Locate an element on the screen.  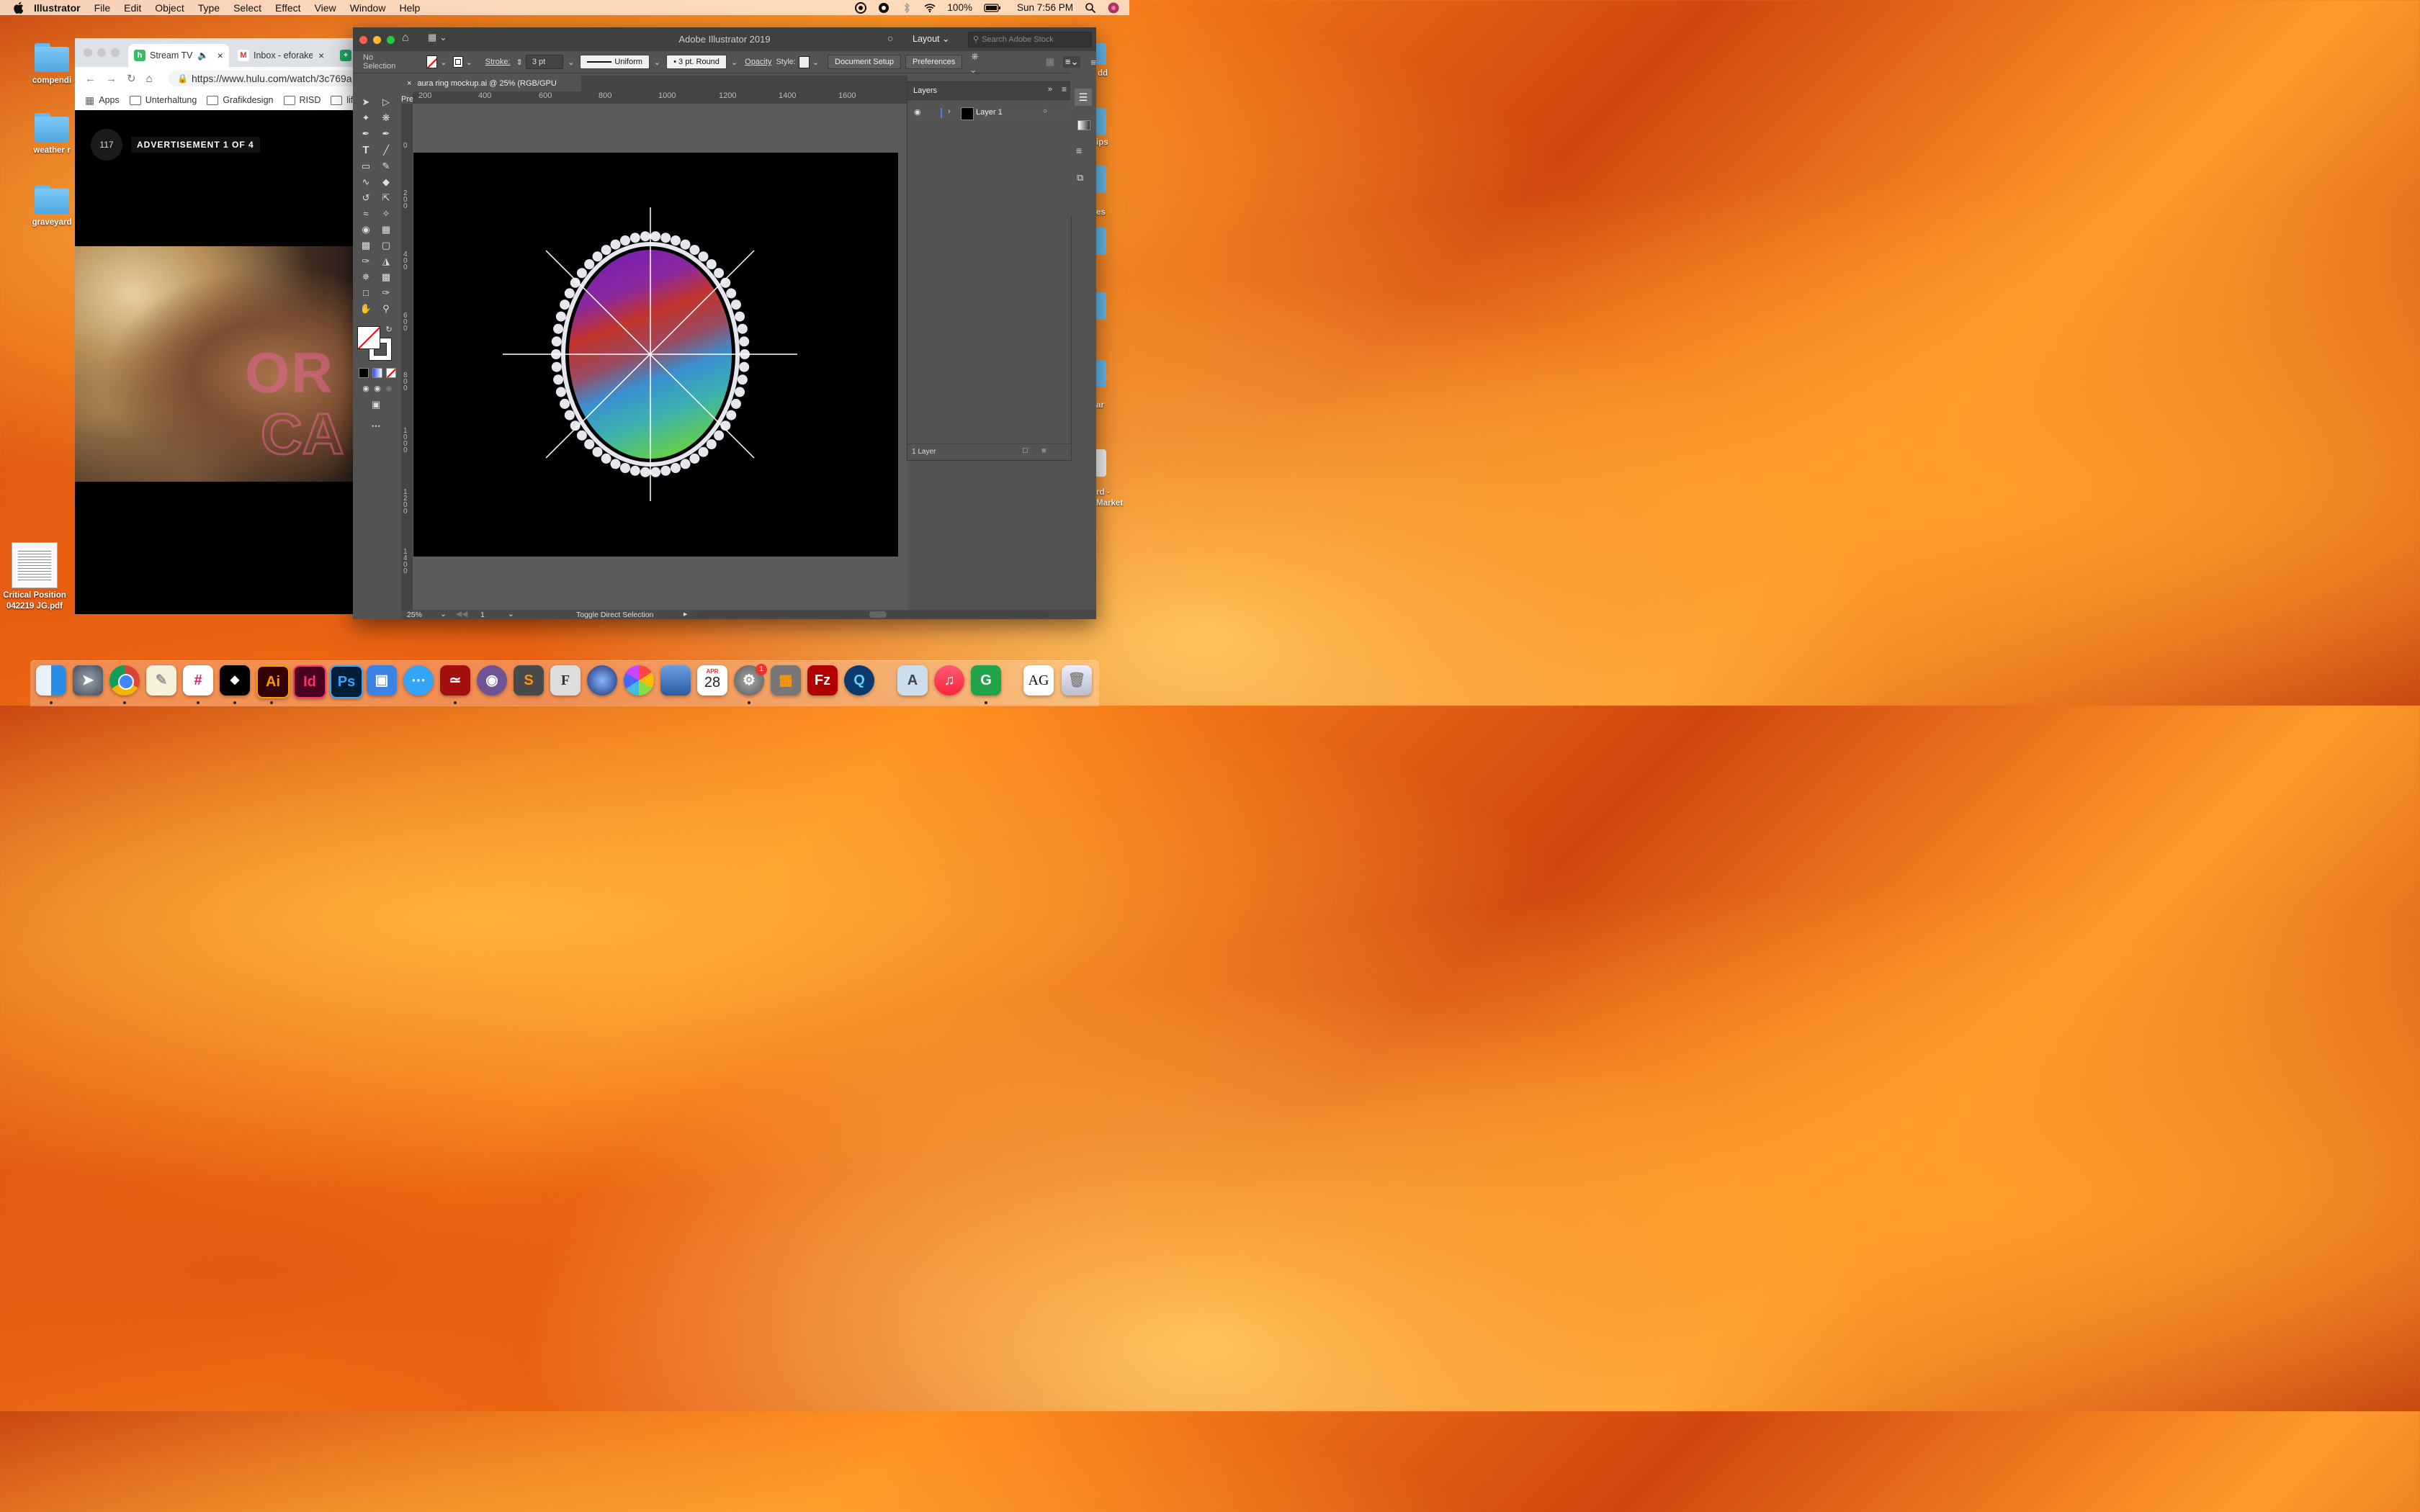
arrange-icon: ⎈ ⌄ is located at coordinates (977, 61).